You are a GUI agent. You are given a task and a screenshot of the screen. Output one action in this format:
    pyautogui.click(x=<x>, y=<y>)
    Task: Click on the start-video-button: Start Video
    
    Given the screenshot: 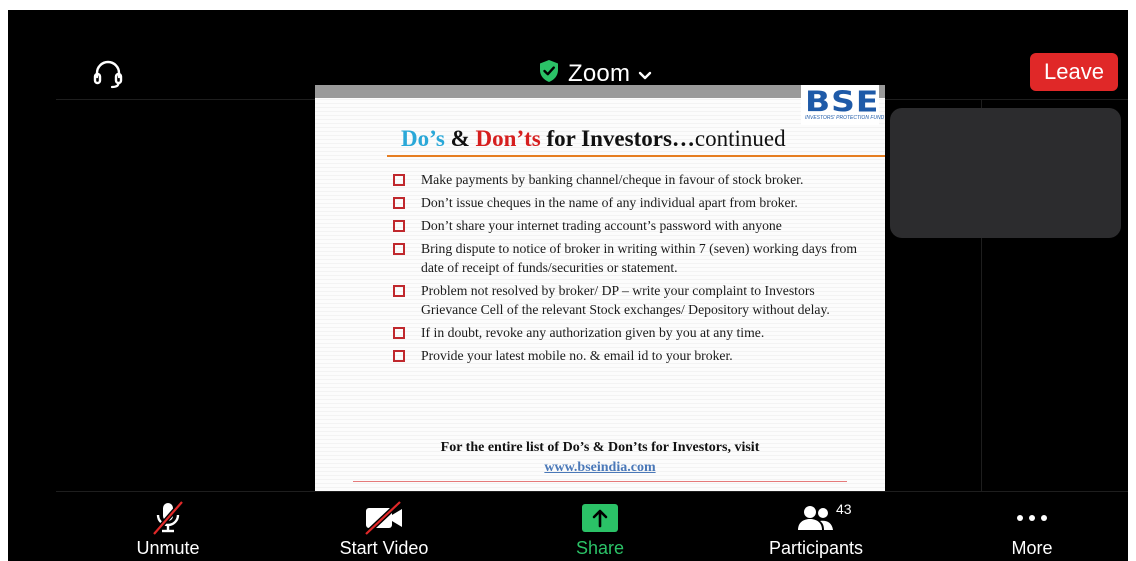 What is the action you would take?
    pyautogui.click(x=384, y=529)
    